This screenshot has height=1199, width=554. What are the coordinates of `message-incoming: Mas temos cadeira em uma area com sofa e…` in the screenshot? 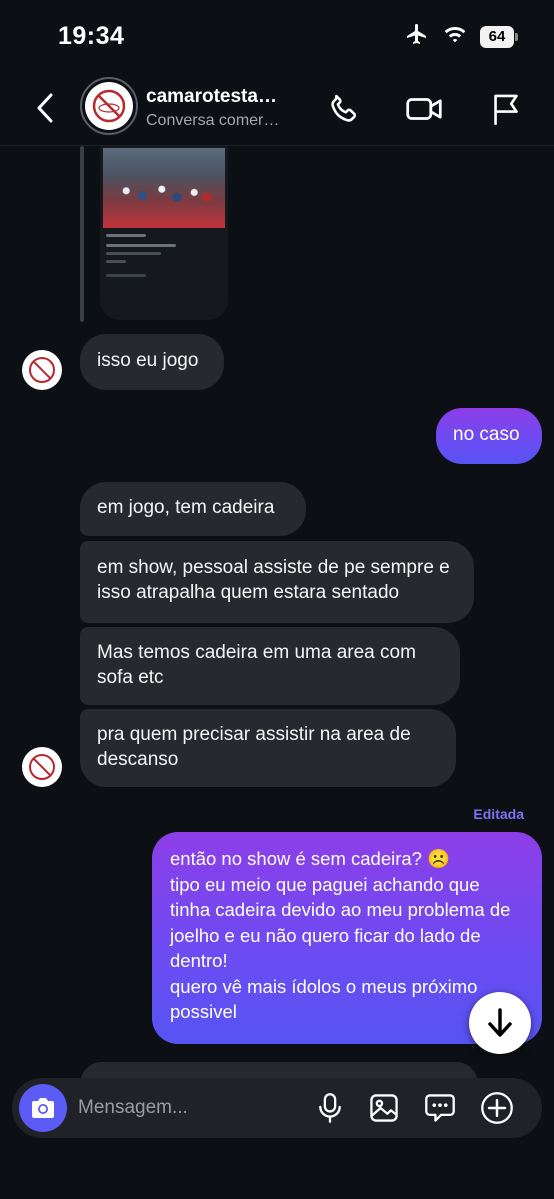 It's located at (270, 666).